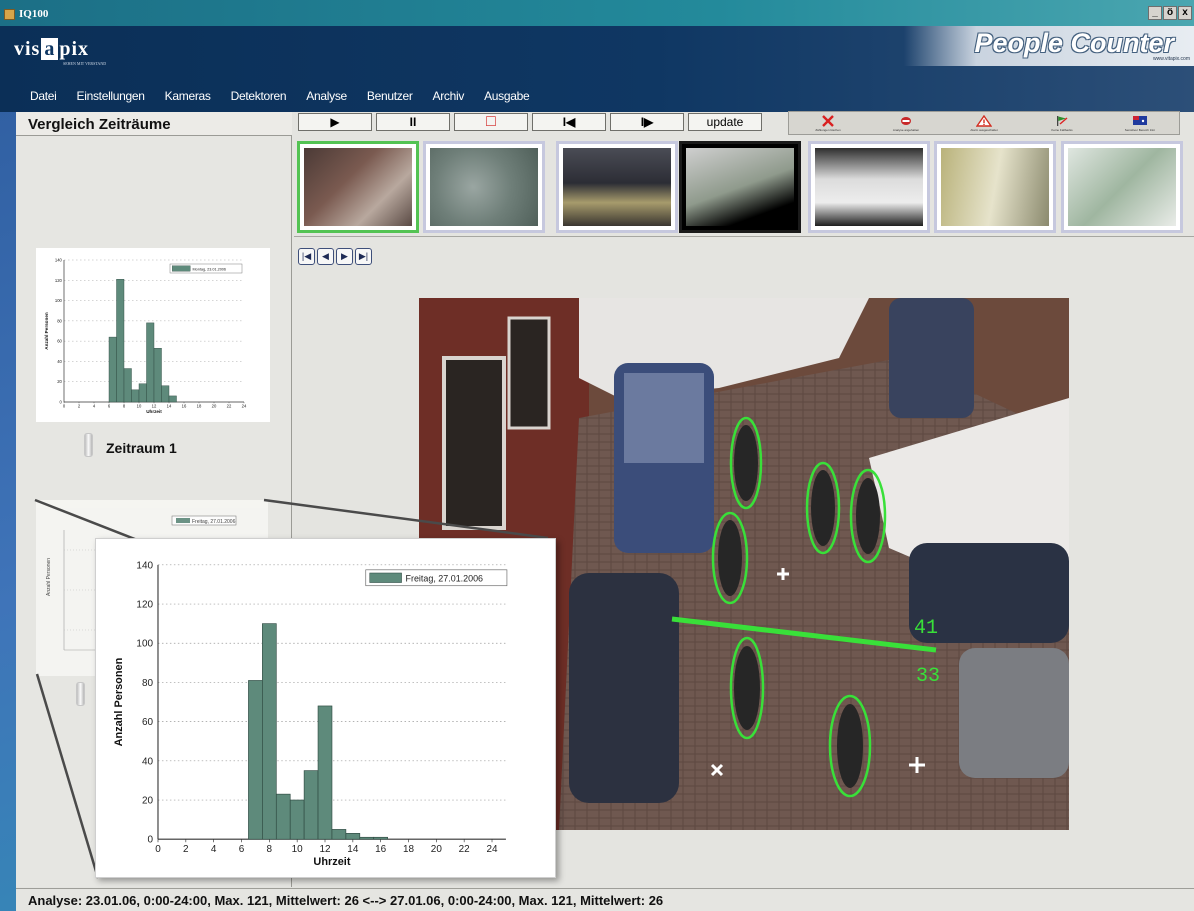 This screenshot has width=1194, height=911. What do you see at coordinates (1074, 43) in the screenshot?
I see `product-title: People Counter` at bounding box center [1074, 43].